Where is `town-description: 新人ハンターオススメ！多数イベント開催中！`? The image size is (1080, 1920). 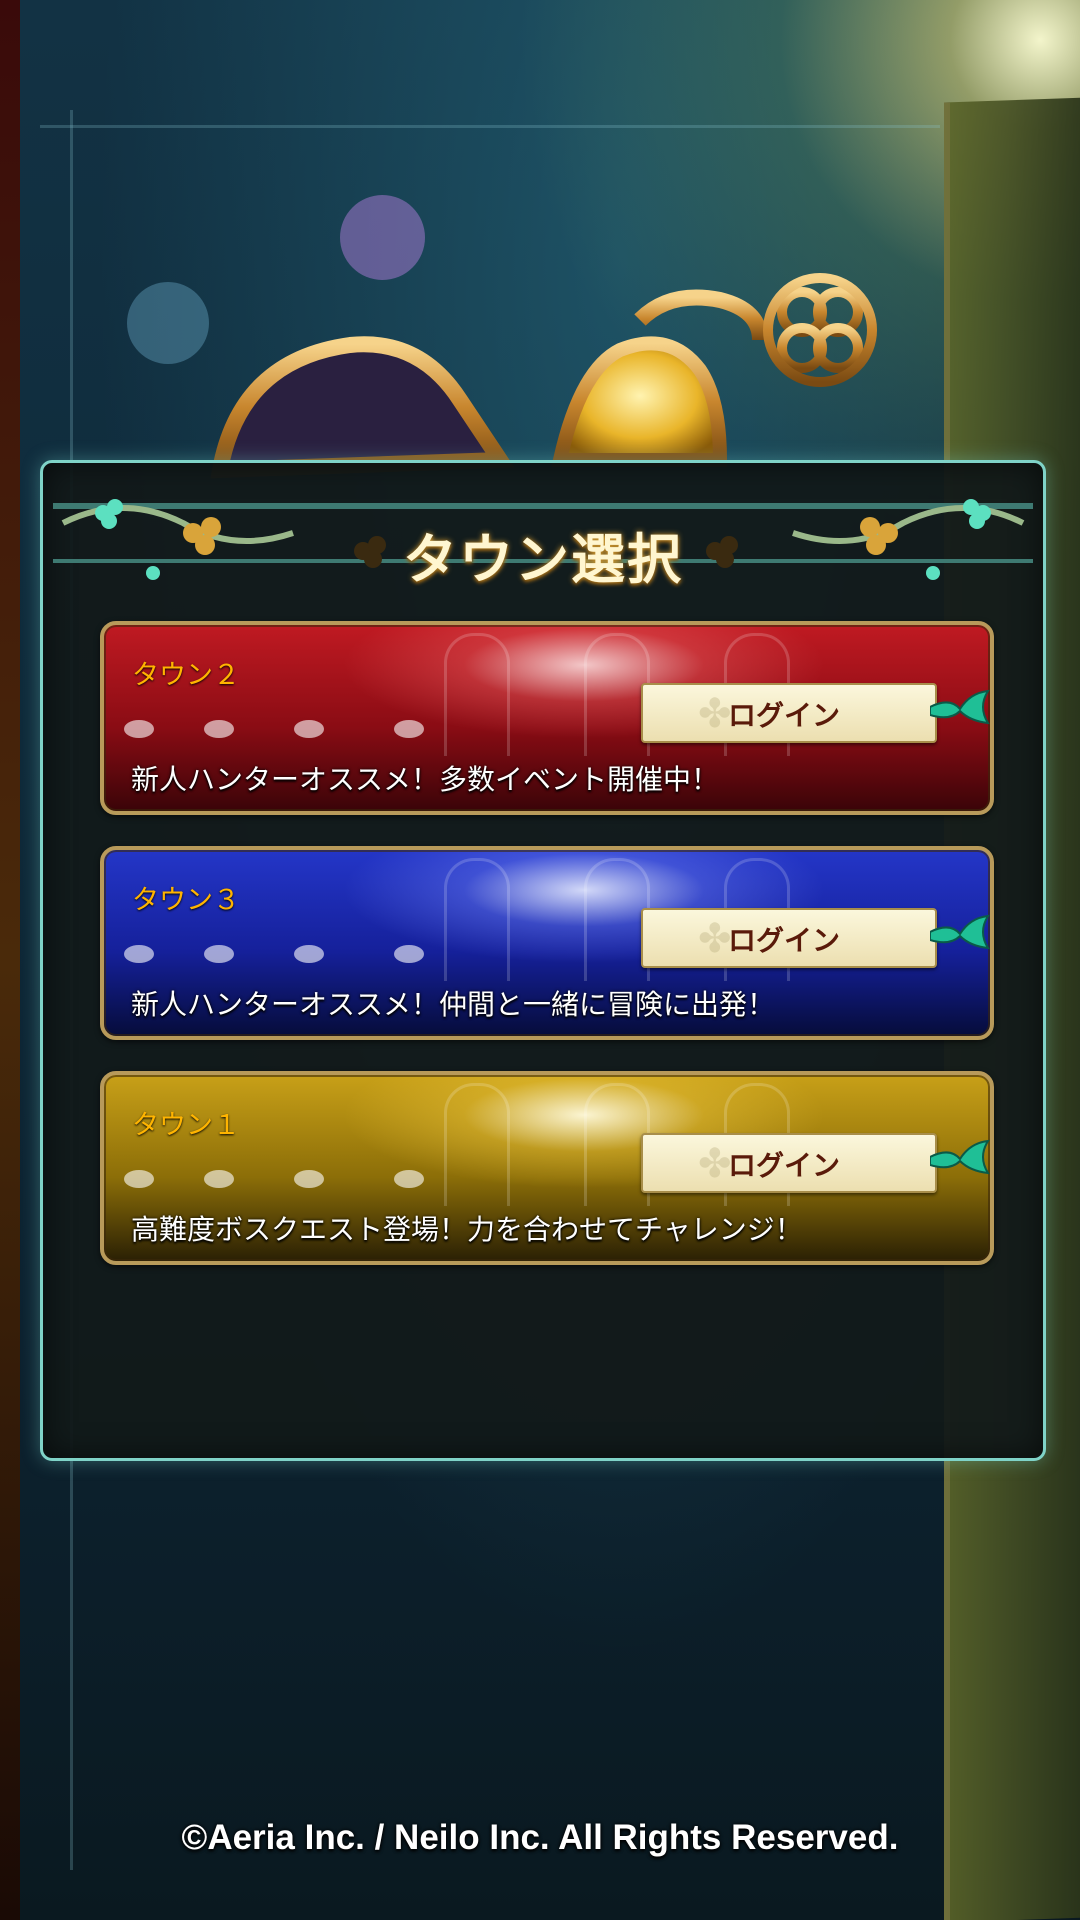
town-description: 新人ハンターオススメ！多数イベント開催中！ is located at coordinates (425, 779).